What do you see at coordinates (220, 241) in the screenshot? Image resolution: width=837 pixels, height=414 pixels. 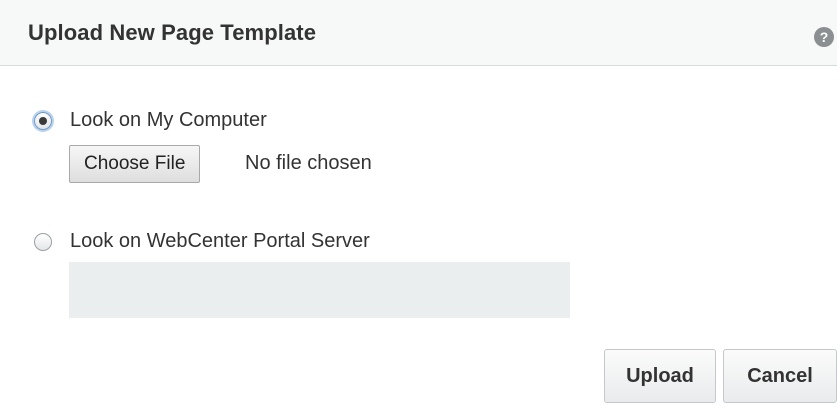 I see `option-server-label: Look on WebCenter Portal Server` at bounding box center [220, 241].